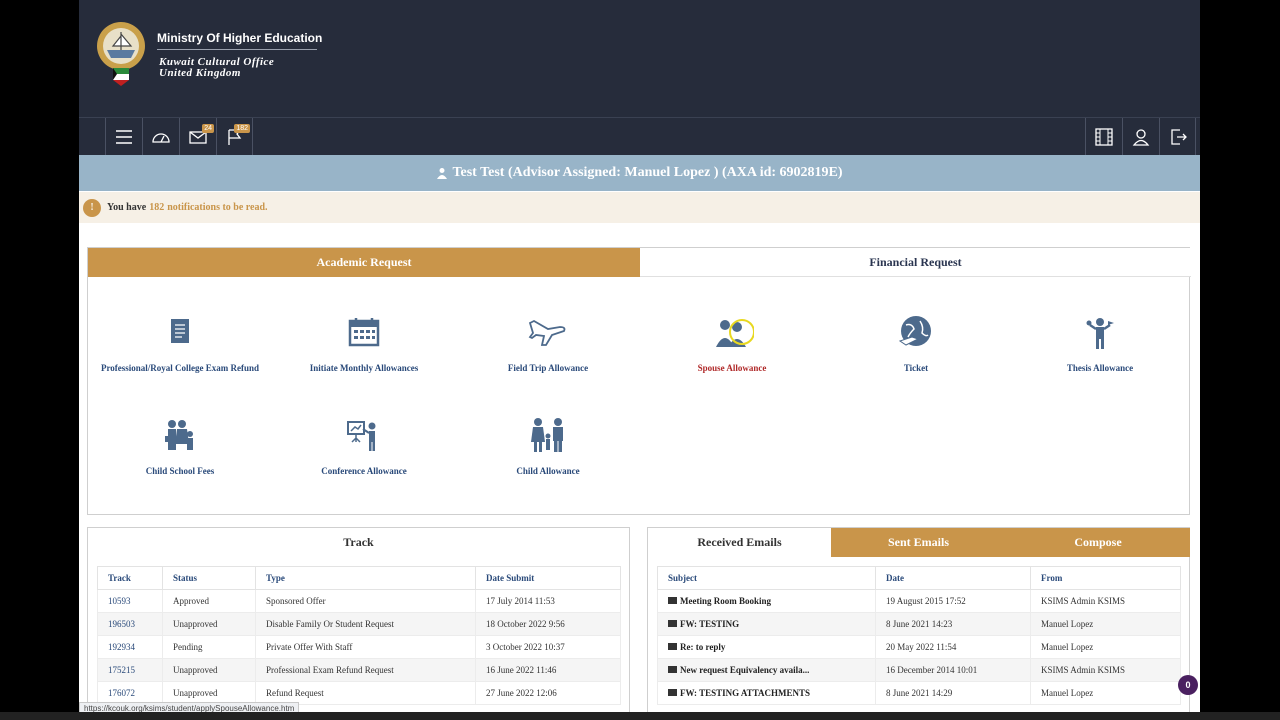 The width and height of the screenshot is (1280, 720). Describe the element at coordinates (364, 356) in the screenshot. I see `request-monthly-allowances: Initiate Monthly Allowances` at that location.